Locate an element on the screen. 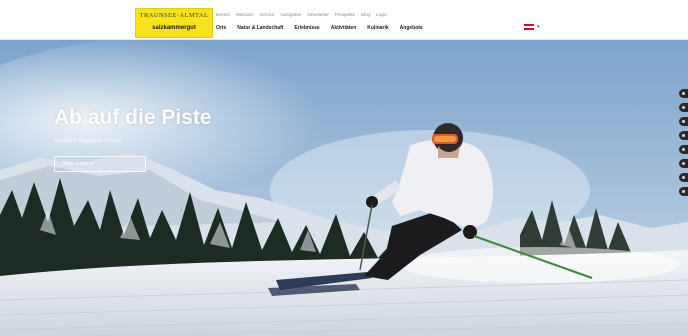 This screenshot has width=688, height=336. chevron-down-icon: ▾ is located at coordinates (538, 27).